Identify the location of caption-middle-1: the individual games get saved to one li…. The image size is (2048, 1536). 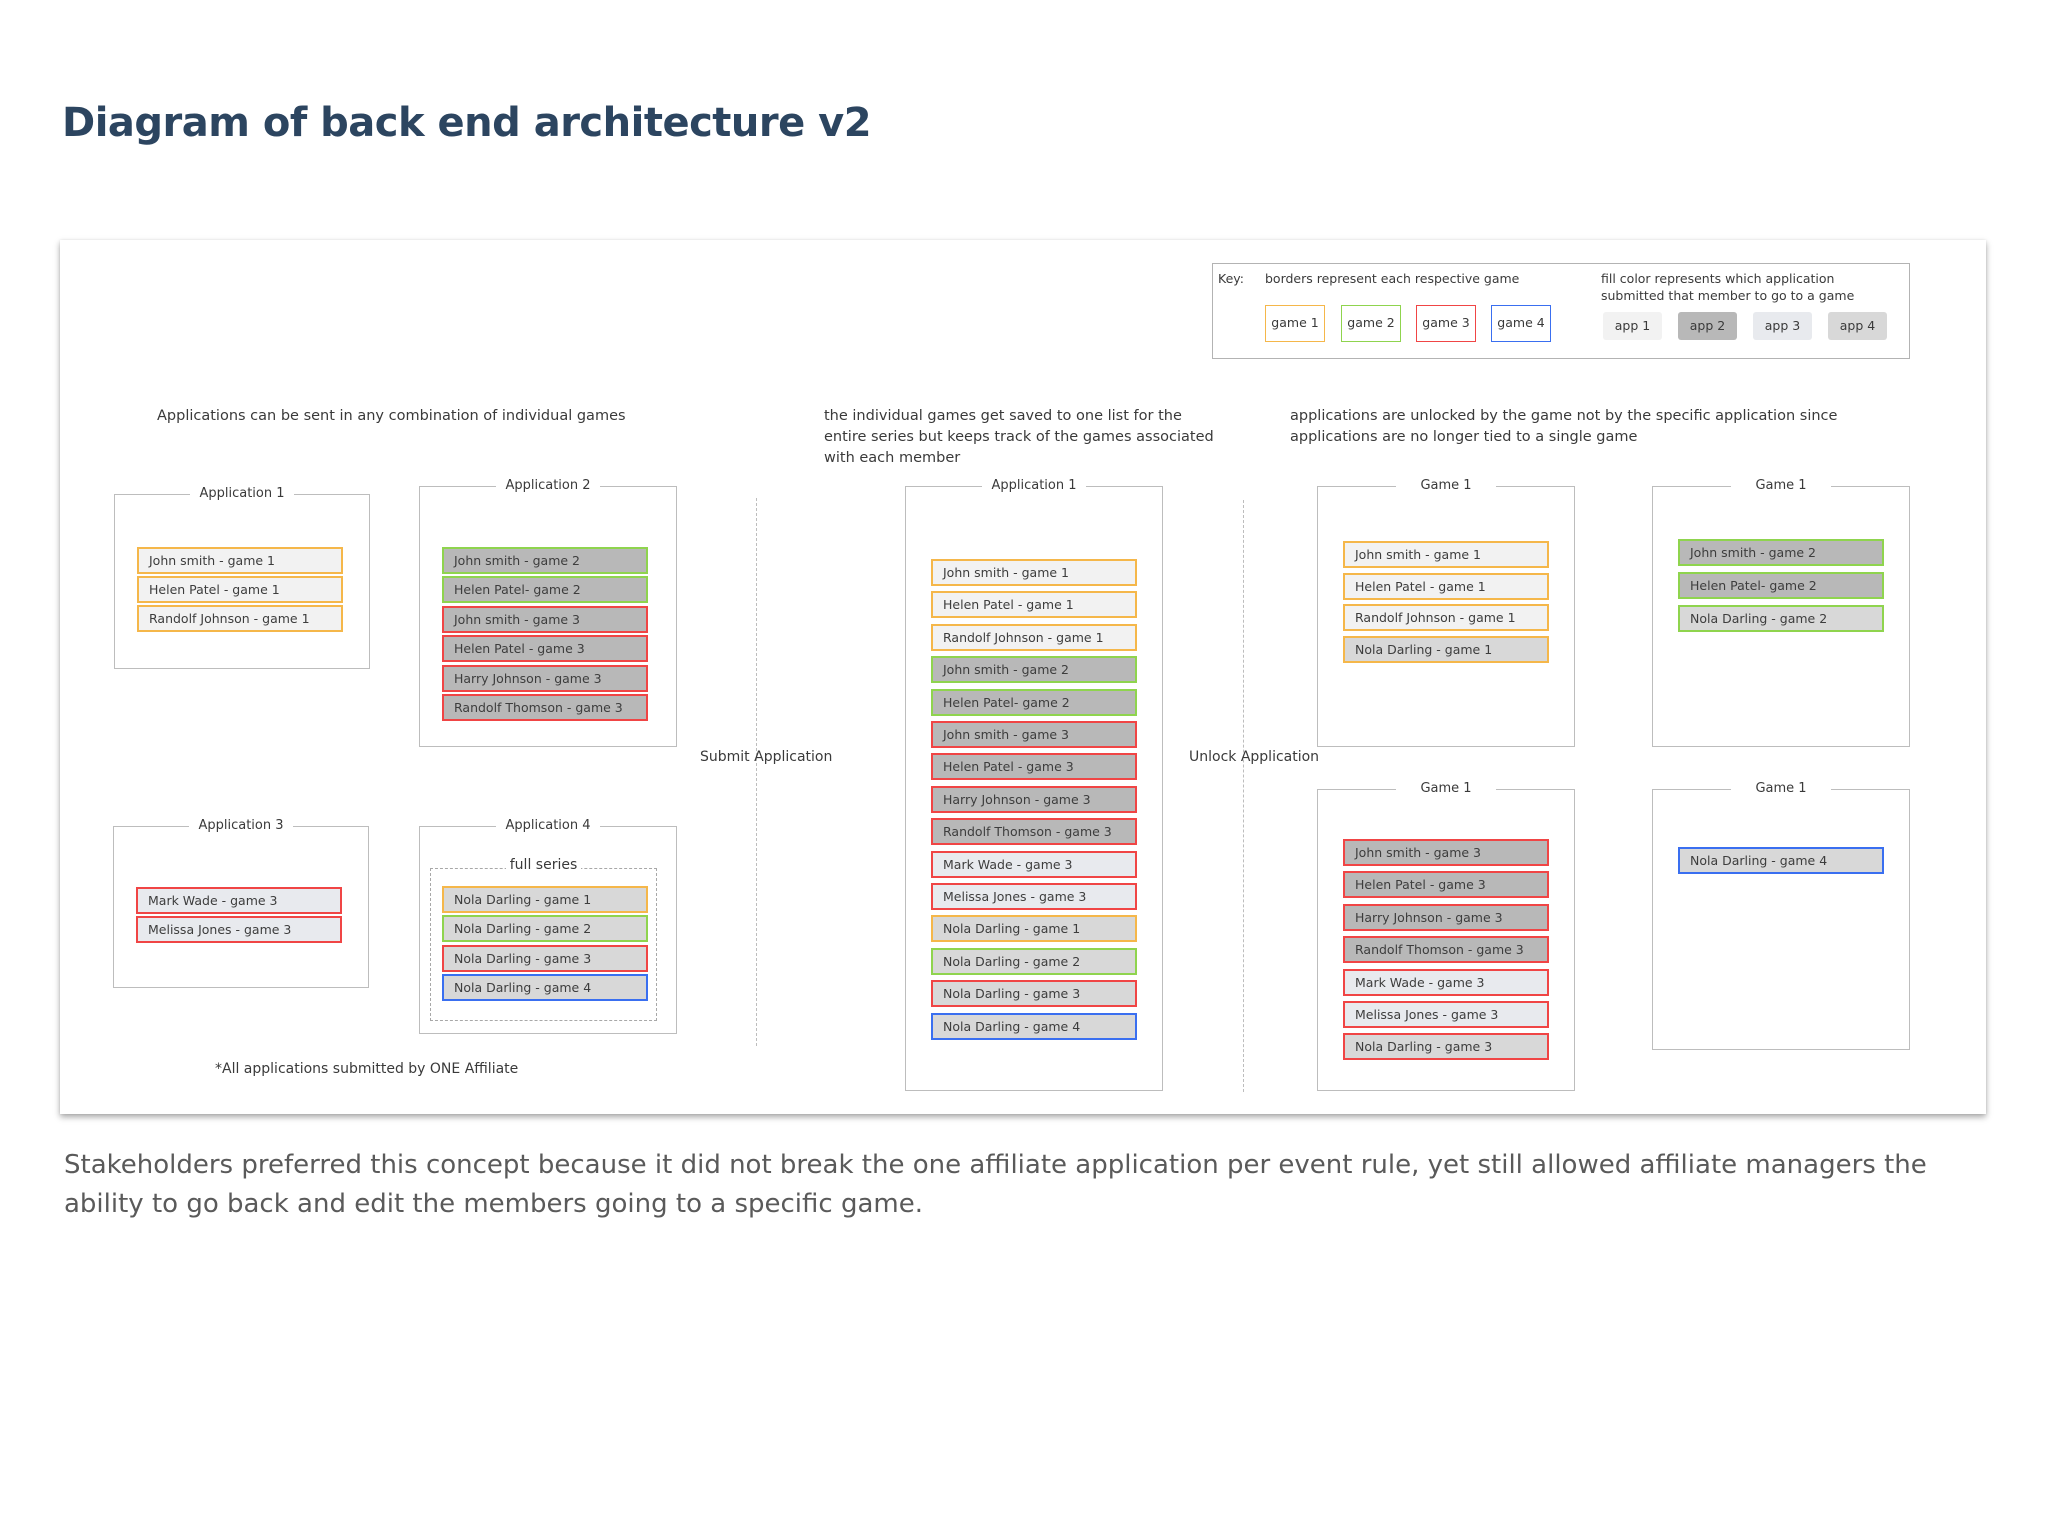
(1003, 416).